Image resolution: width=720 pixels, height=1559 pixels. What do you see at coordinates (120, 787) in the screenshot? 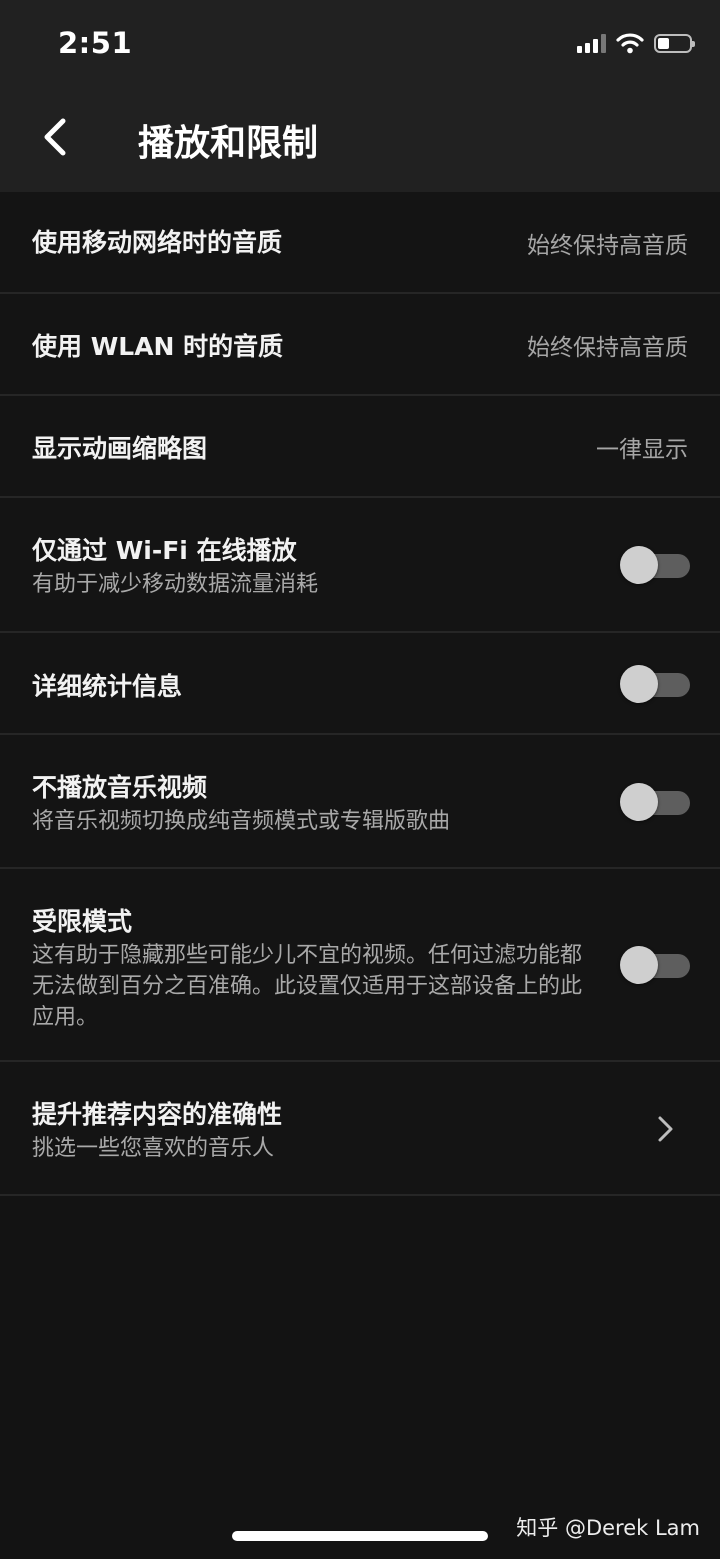
I see `setting-title: 不播放音乐视频` at bounding box center [120, 787].